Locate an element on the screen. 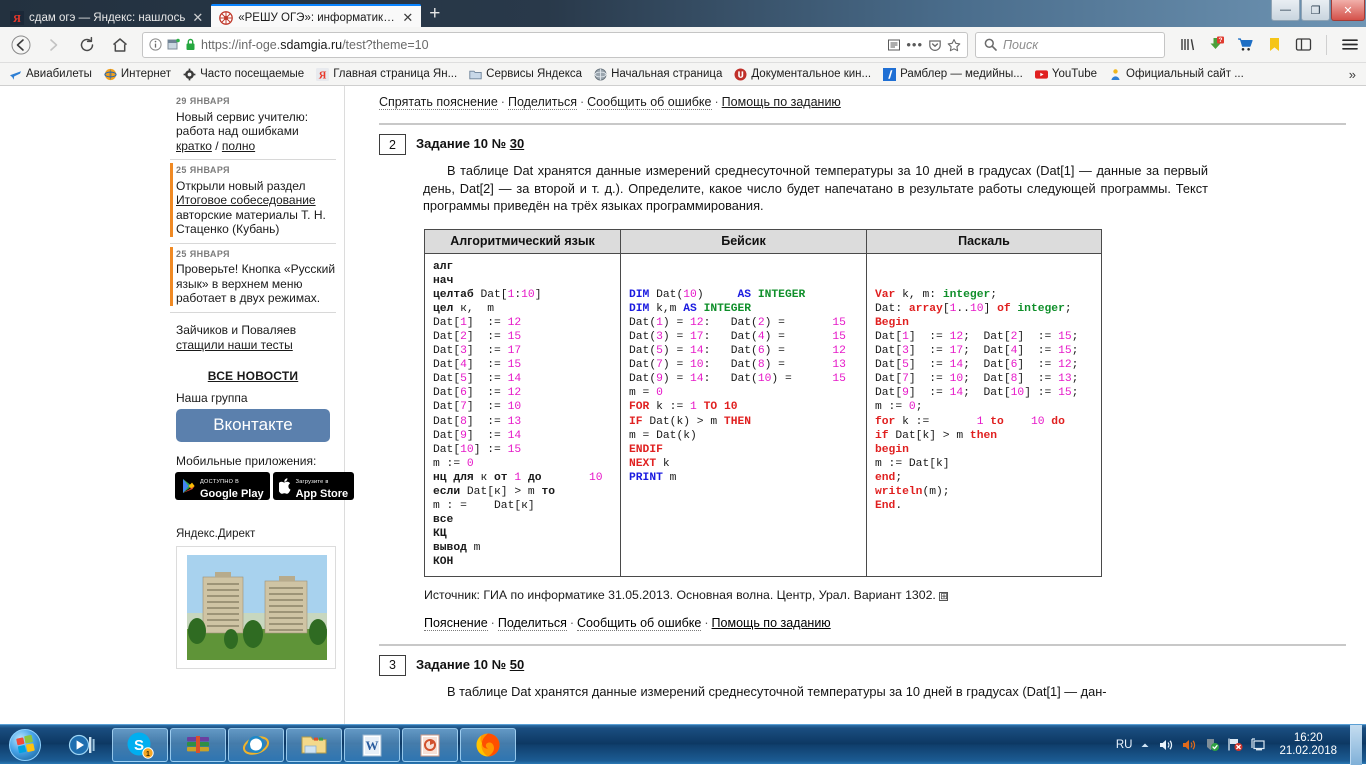  network-flag-icon is located at coordinates (1235, 744).